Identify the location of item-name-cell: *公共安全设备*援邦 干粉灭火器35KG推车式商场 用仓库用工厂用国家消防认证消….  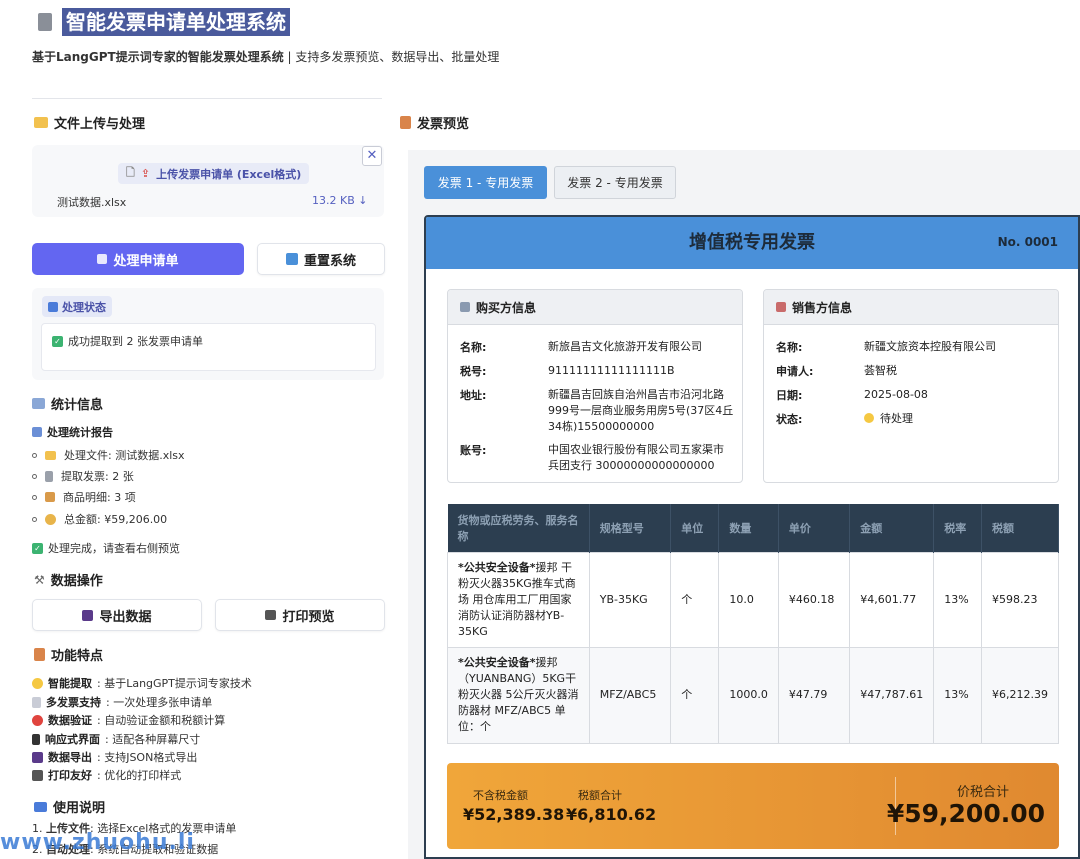
(518, 599).